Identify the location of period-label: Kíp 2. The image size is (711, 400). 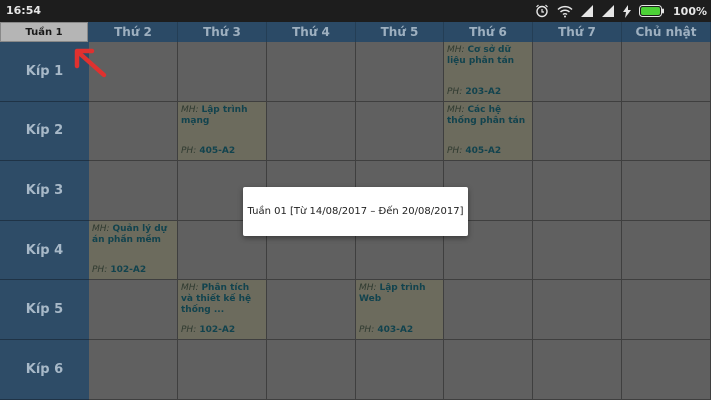
(44, 131).